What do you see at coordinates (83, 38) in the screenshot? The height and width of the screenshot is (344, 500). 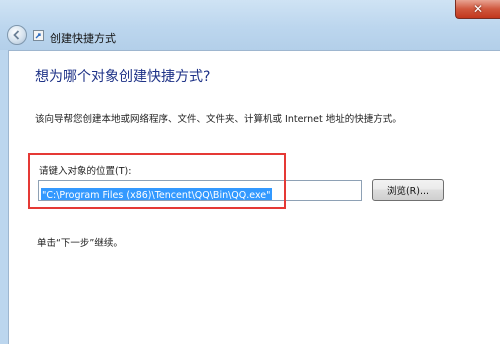 I see `window-title: 创建快捷方式` at bounding box center [83, 38].